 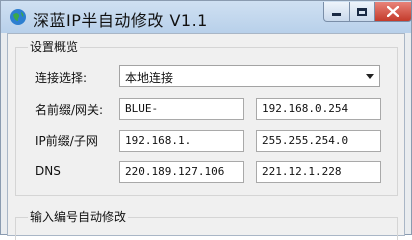 What do you see at coordinates (69, 110) in the screenshot?
I see `name-gateway-label: 名前缀/网关:` at bounding box center [69, 110].